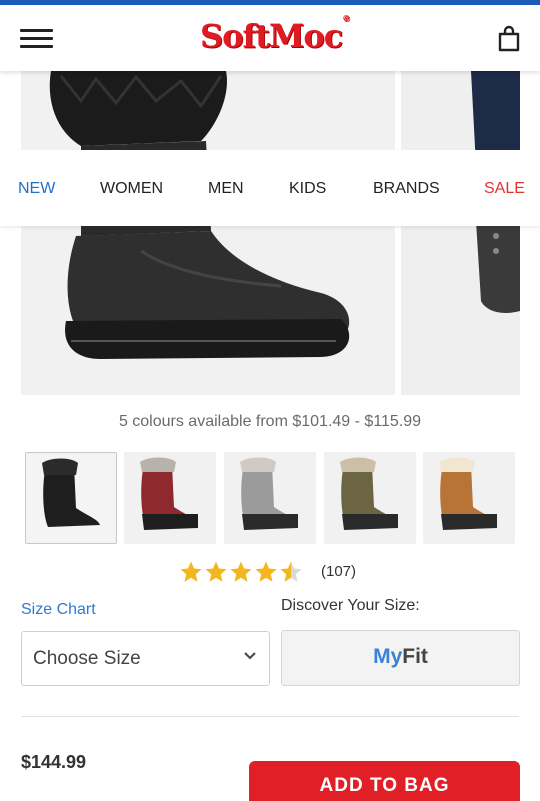 This screenshot has height=801, width=540. I want to click on section-divider, so click(270, 716).